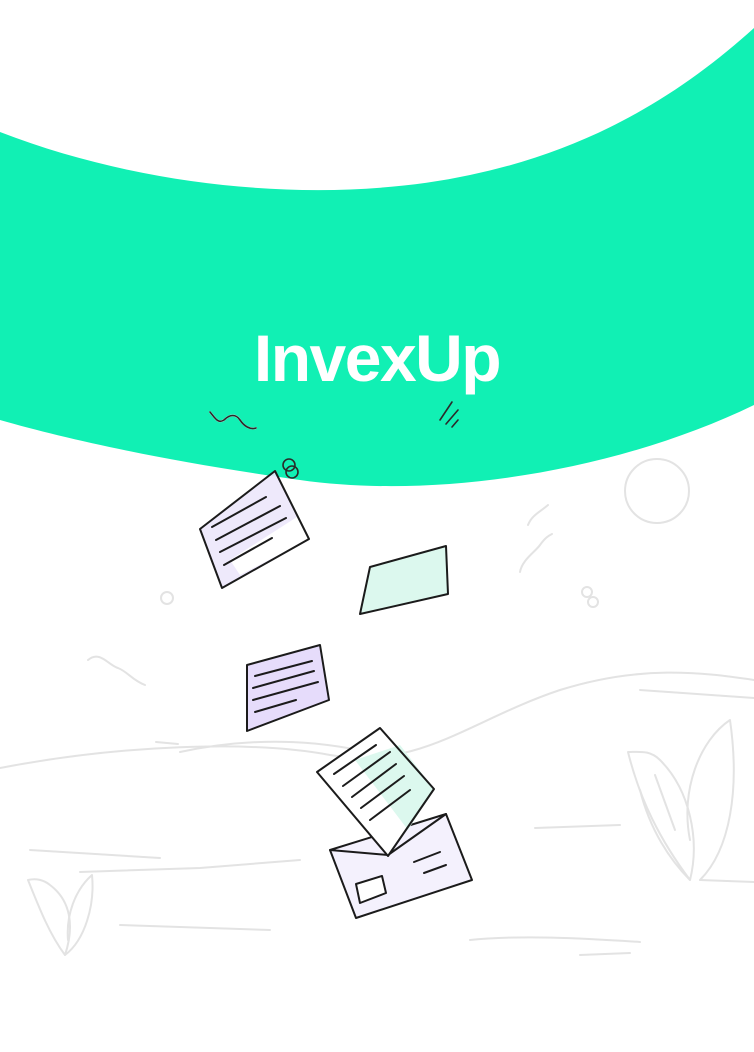 The image size is (754, 1052). Describe the element at coordinates (334, 440) in the screenshot. I see `sparkle-marks` at that location.